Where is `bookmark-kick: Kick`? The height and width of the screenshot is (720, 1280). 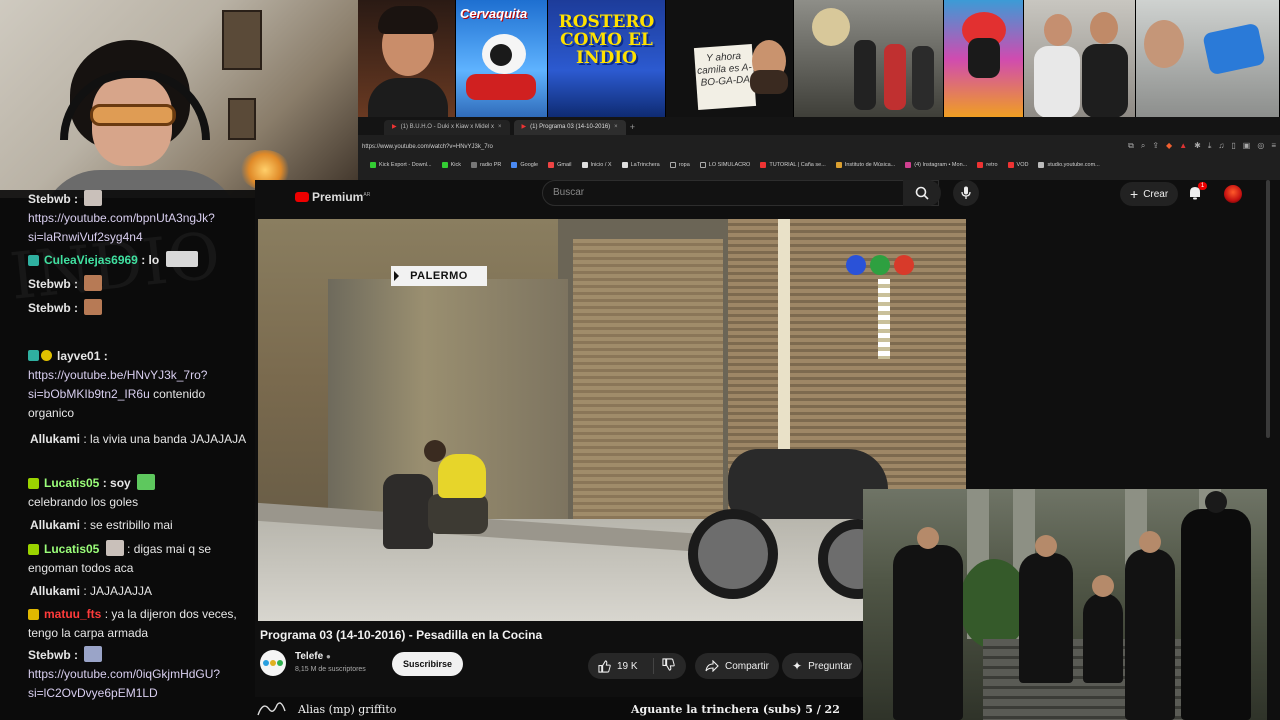 bookmark-kick: Kick is located at coordinates (451, 165).